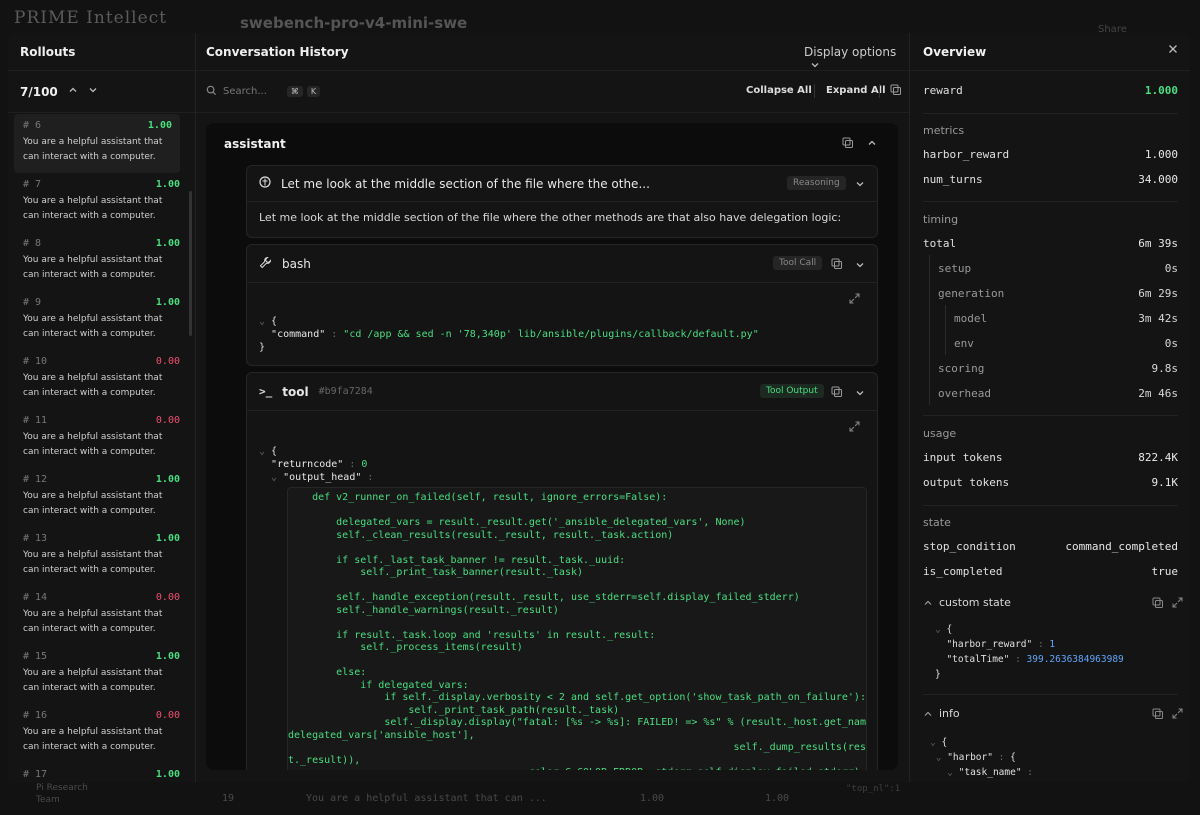  Describe the element at coordinates (779, 90) in the screenshot. I see `collapse-all-button: Collapse All` at that location.